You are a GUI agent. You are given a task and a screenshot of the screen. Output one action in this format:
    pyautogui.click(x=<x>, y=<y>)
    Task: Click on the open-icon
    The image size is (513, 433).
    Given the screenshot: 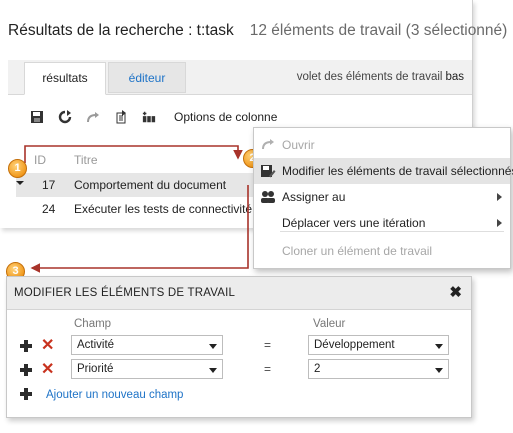 What is the action you would take?
    pyautogui.click(x=268, y=145)
    